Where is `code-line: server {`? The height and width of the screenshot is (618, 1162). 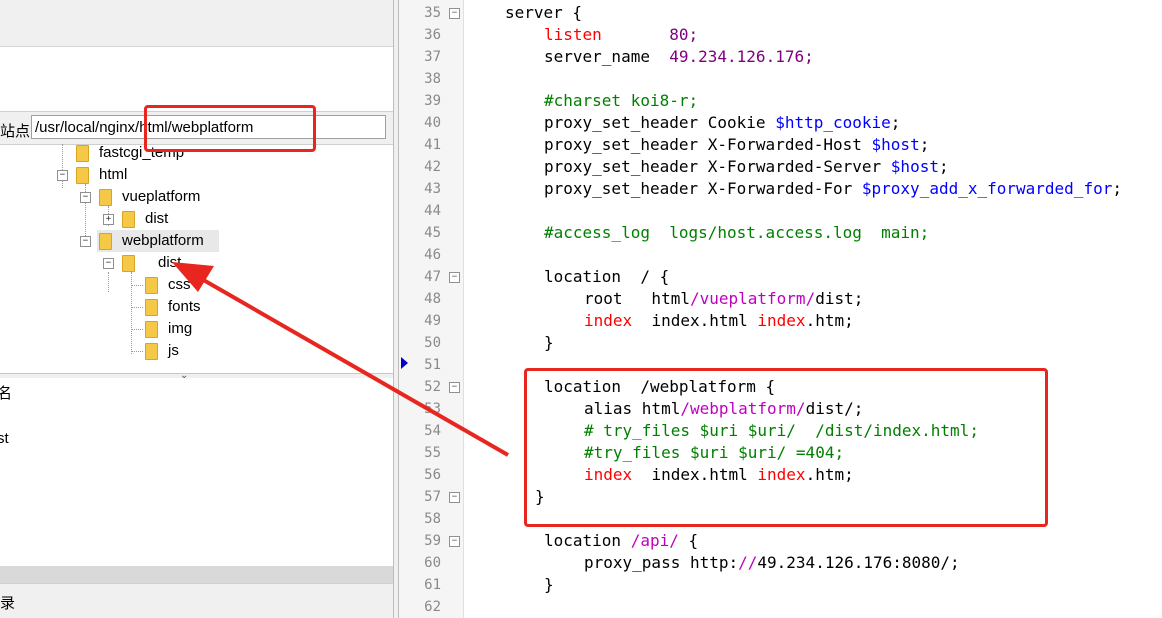
code-line: server { is located at coordinates (543, 13).